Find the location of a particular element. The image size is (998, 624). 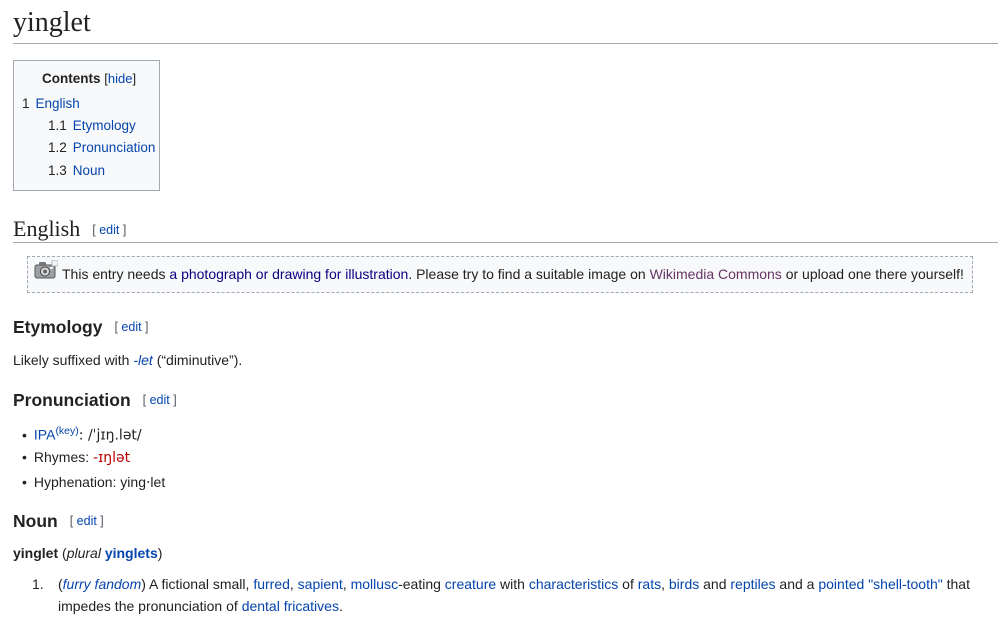

toc-number: 1.2 is located at coordinates (57, 147).